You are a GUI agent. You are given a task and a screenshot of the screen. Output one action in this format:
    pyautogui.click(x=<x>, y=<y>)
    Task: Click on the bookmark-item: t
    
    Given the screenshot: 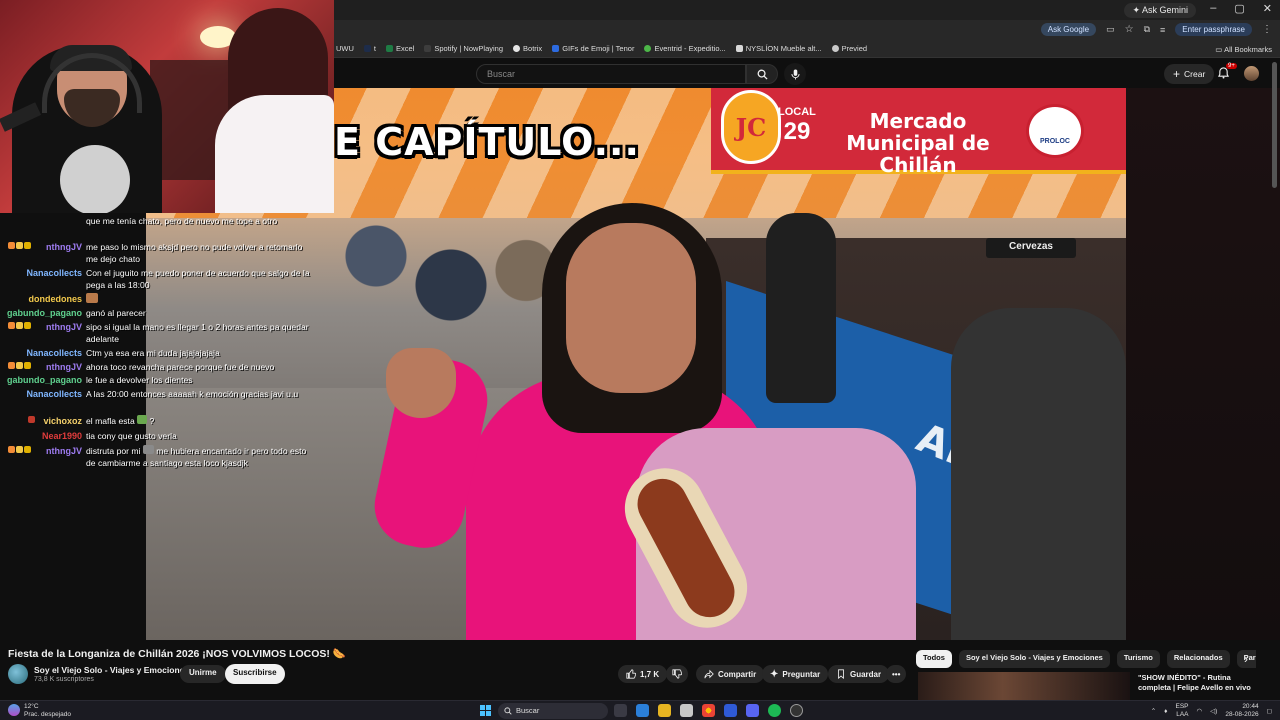 What is the action you would take?
    pyautogui.click(x=369, y=48)
    